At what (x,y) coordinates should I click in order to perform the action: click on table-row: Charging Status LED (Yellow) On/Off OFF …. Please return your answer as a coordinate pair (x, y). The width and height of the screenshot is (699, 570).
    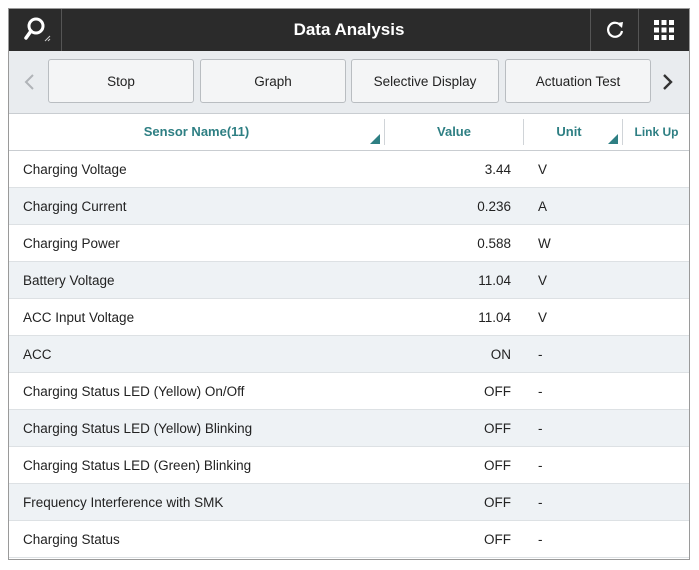
    Looking at the image, I should click on (349, 391).